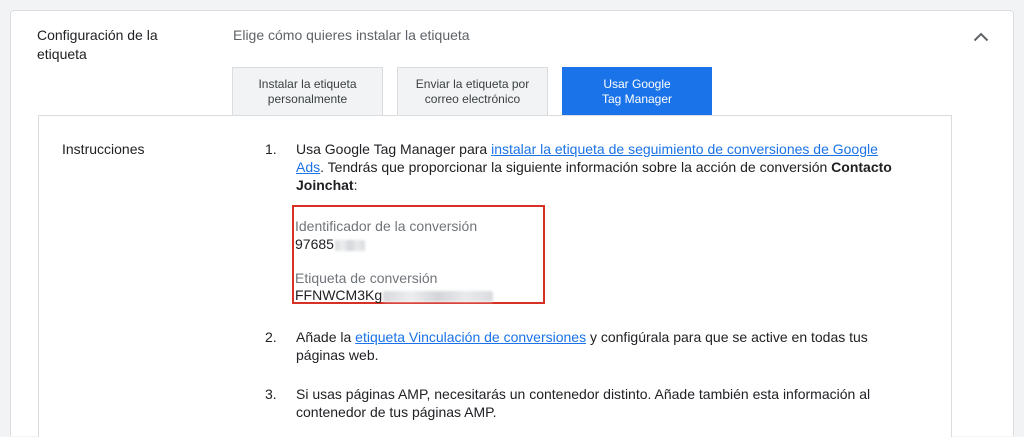 This screenshot has height=437, width=1024. I want to click on conversion-label-text: FFNWCM3Kg, so click(339, 295).